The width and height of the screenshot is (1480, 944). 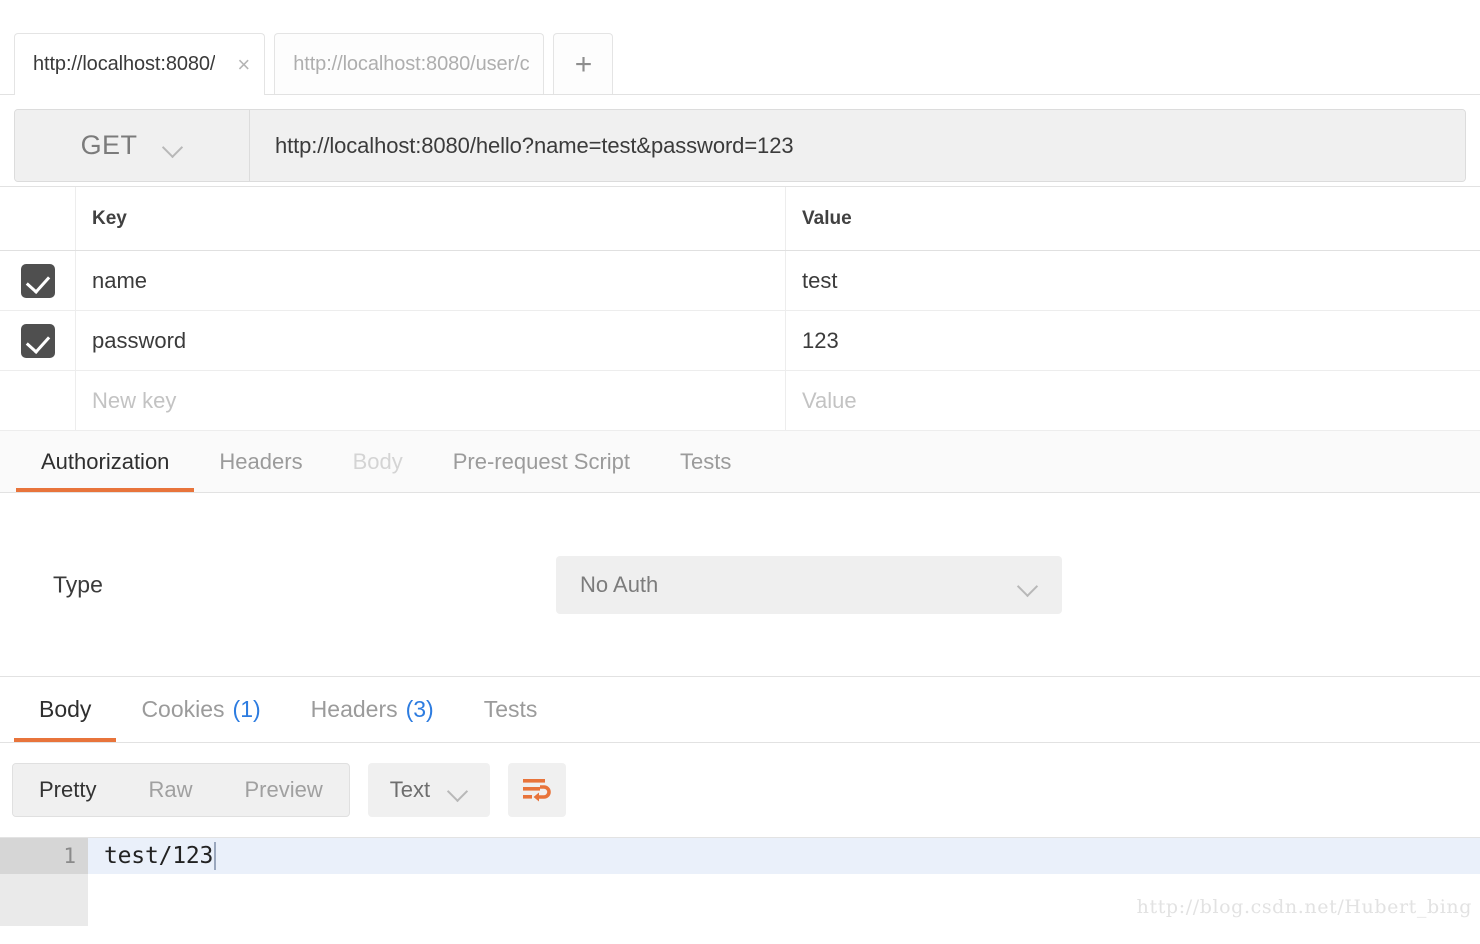 I want to click on response-tab-cookies-count: (1), so click(x=246, y=709).